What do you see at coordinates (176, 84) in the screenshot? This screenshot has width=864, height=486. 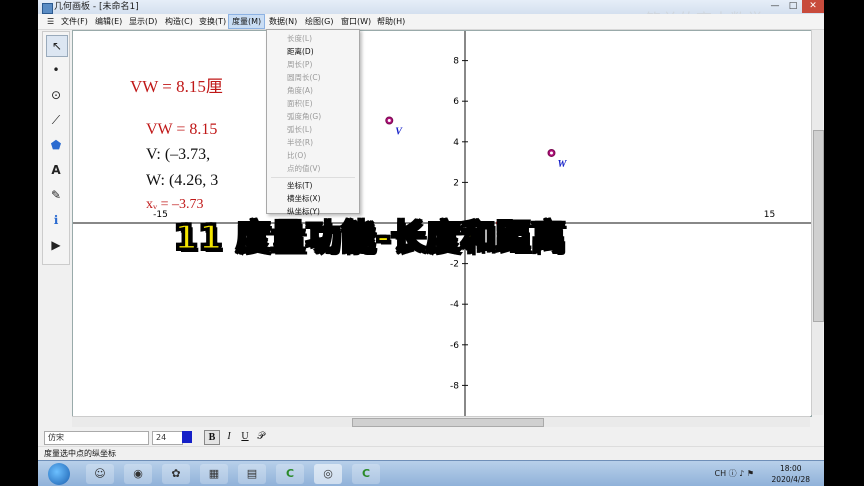 I see `distance-measure-large: VW = 8.15厘` at bounding box center [176, 84].